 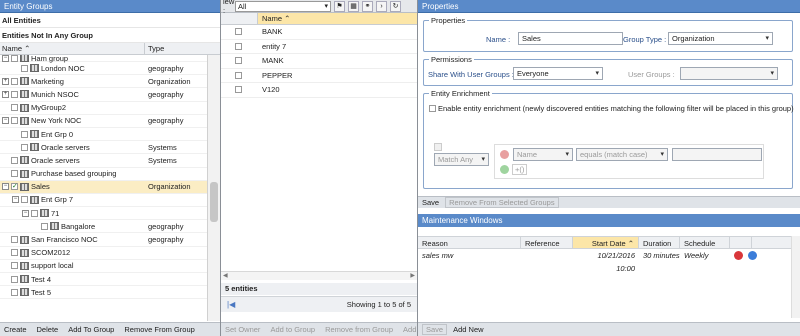 What do you see at coordinates (558, 73) in the screenshot?
I see `share-select: Everyone` at bounding box center [558, 73].